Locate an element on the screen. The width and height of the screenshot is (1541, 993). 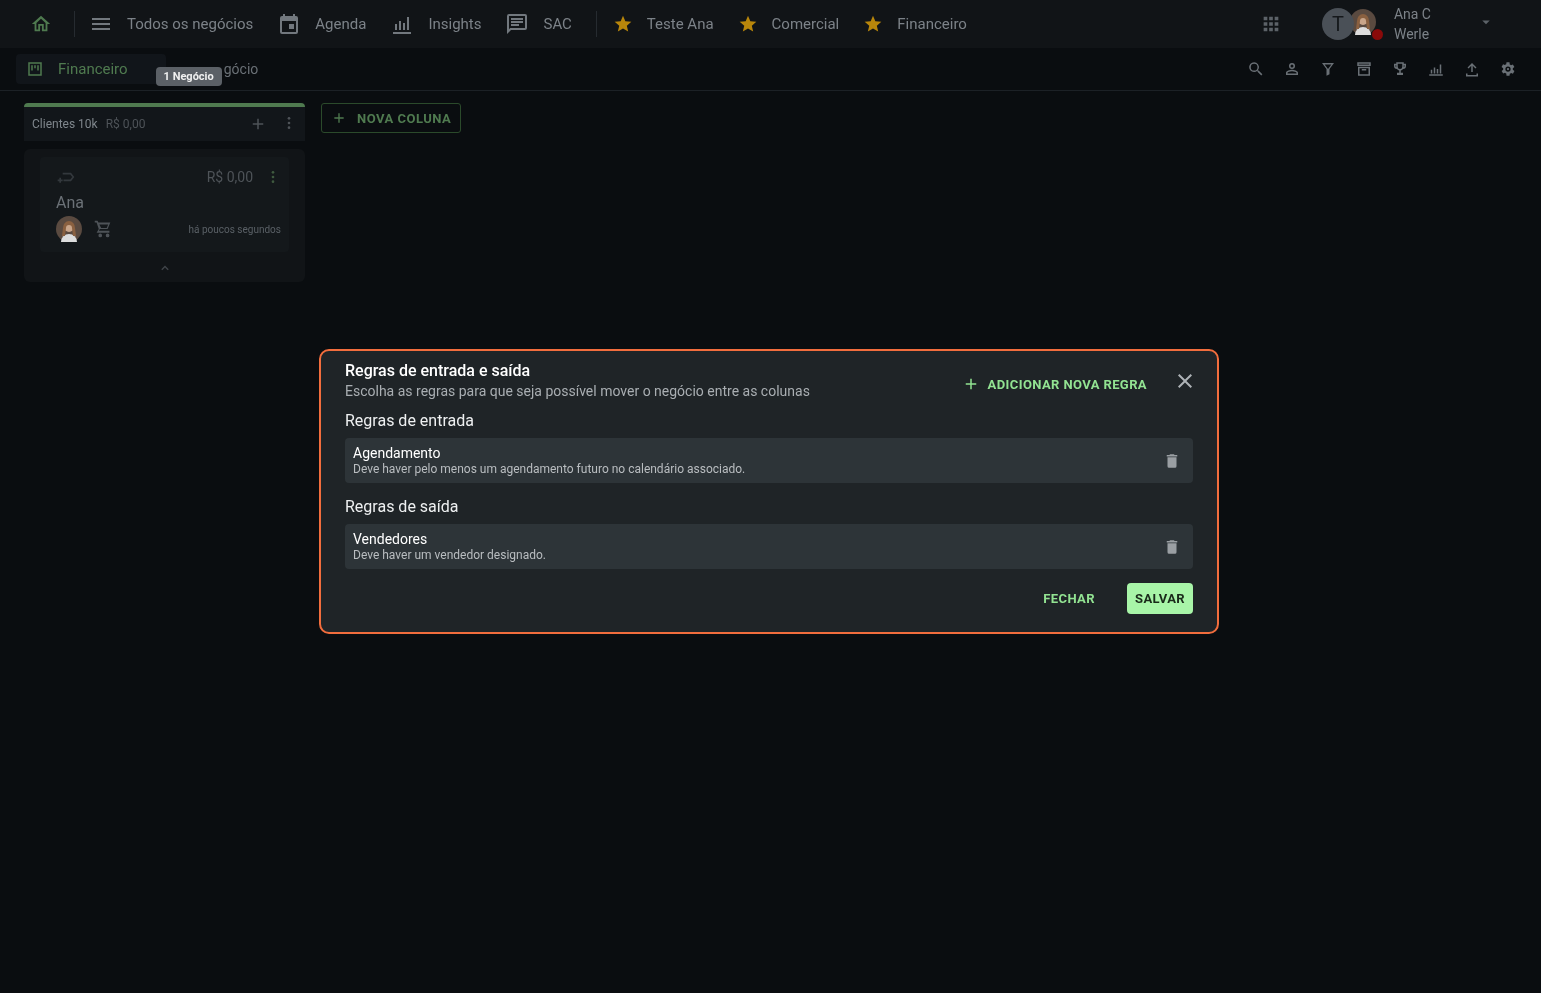
deal-amount: R$ 0,00 is located at coordinates (229, 177).